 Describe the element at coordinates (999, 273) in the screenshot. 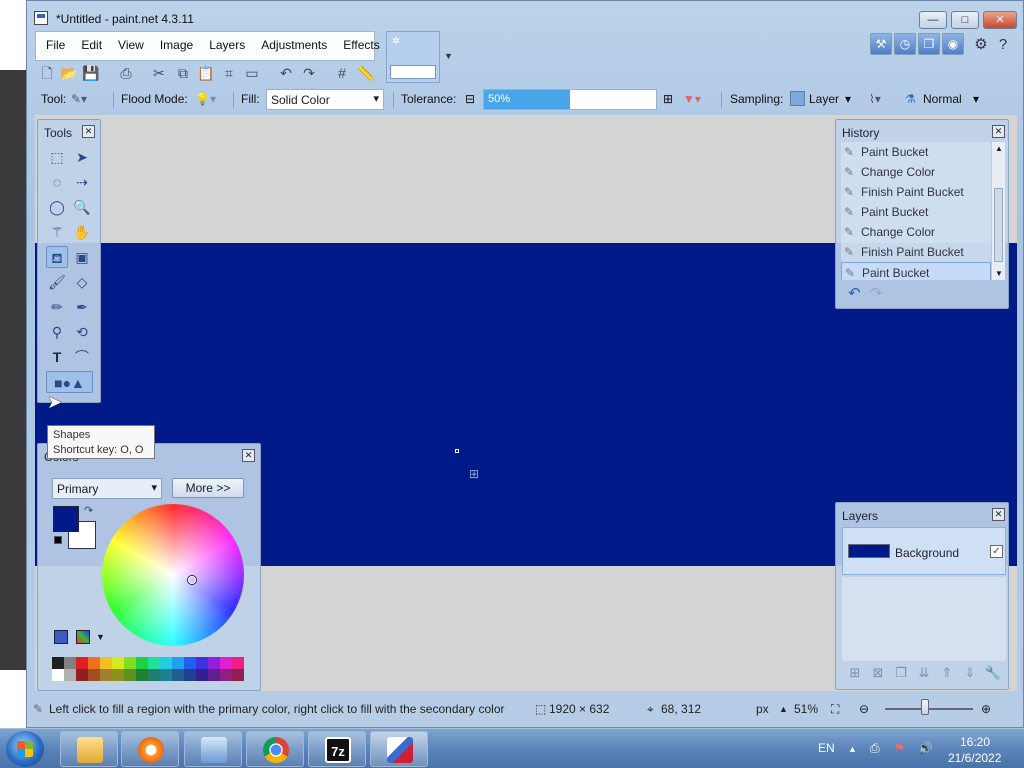

I see `scroll-down-icon: ▼` at that location.